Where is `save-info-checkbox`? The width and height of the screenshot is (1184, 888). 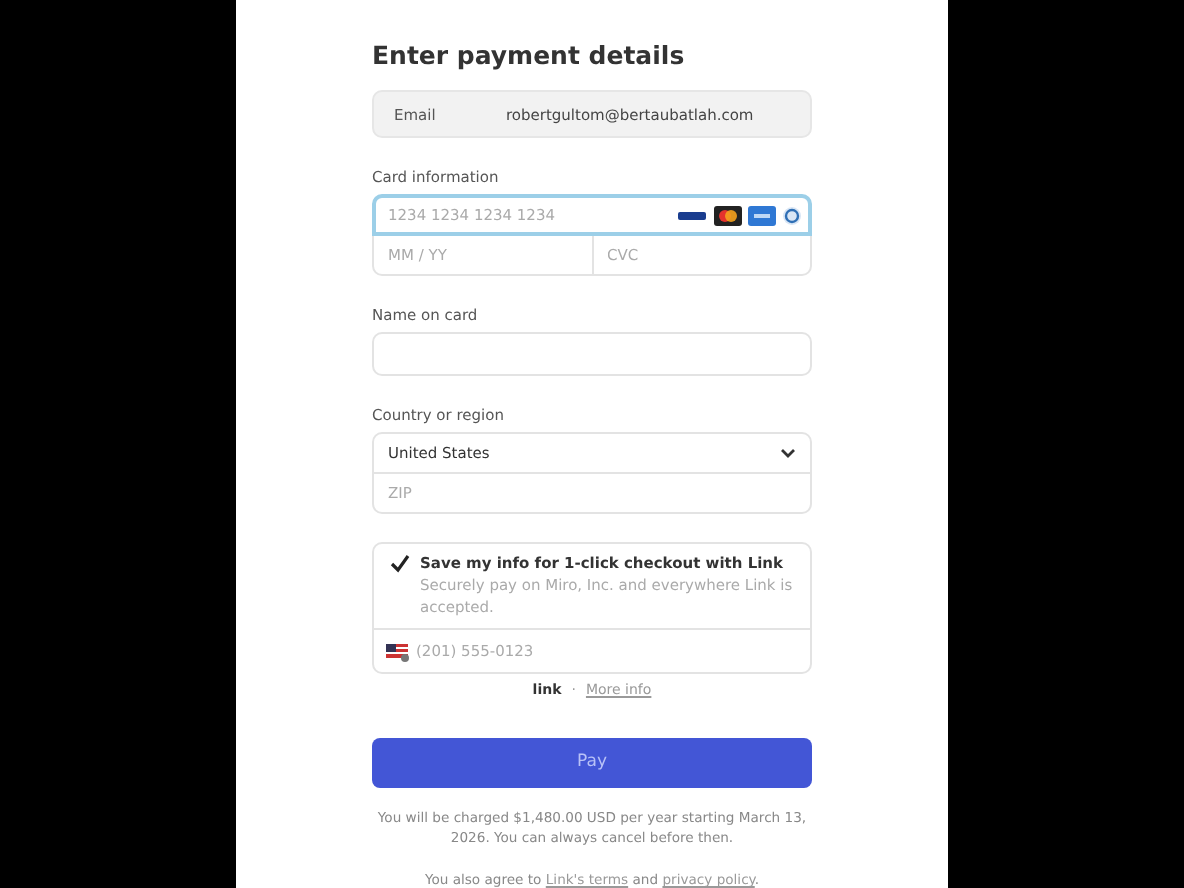
save-info-checkbox is located at coordinates (400, 564).